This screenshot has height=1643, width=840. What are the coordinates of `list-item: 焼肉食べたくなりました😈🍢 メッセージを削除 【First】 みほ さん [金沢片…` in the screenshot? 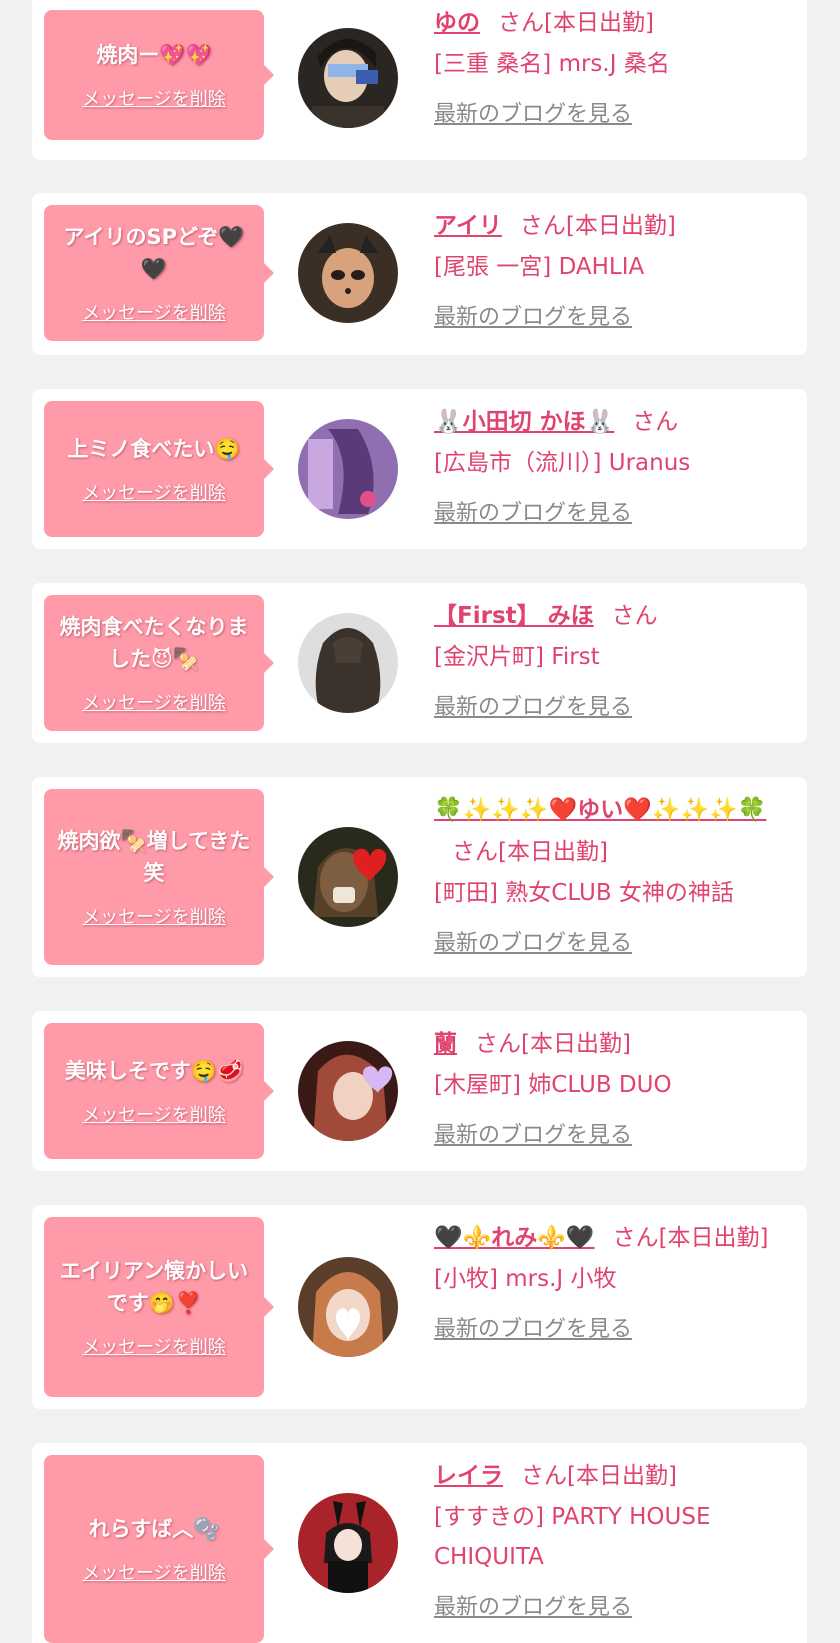 It's located at (419, 663).